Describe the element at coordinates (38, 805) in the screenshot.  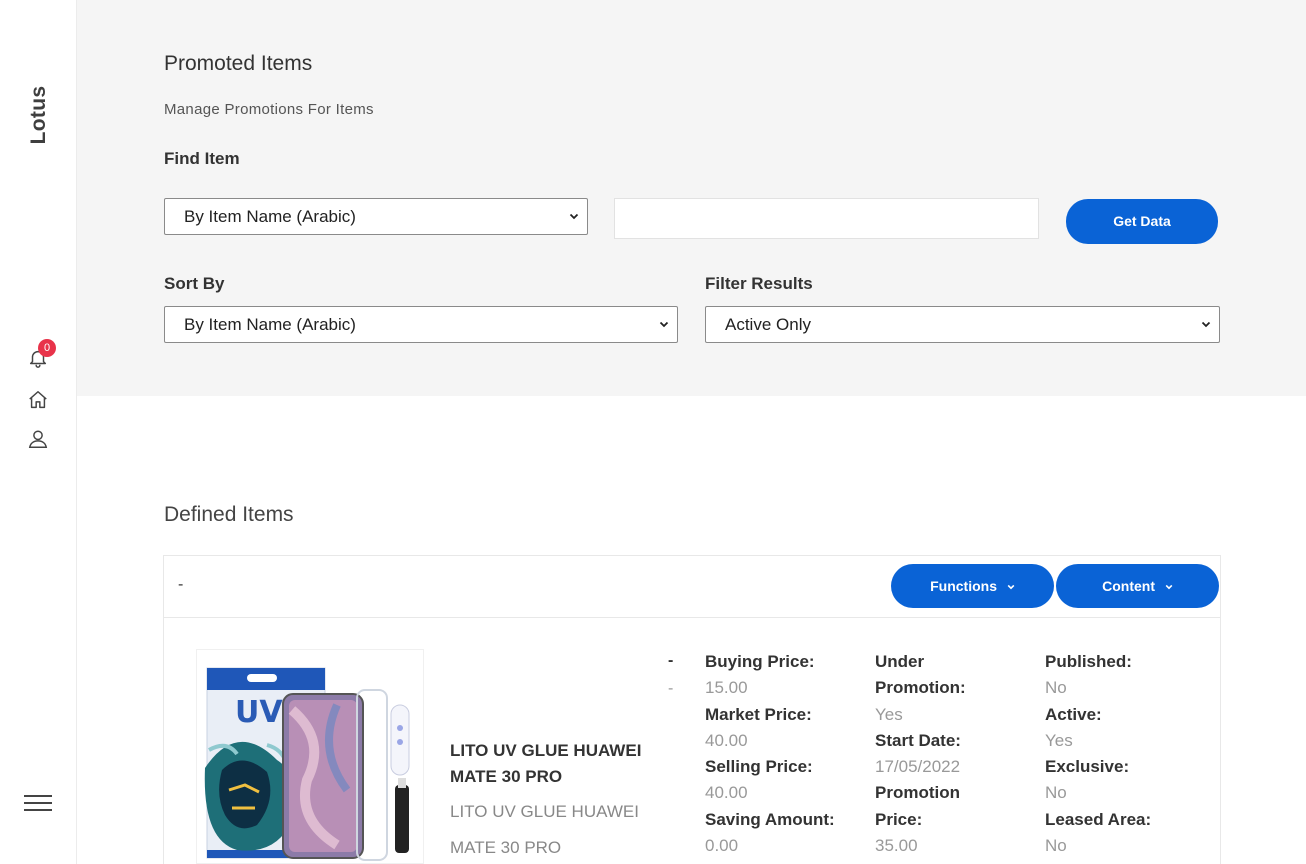
I see `menu-icon` at that location.